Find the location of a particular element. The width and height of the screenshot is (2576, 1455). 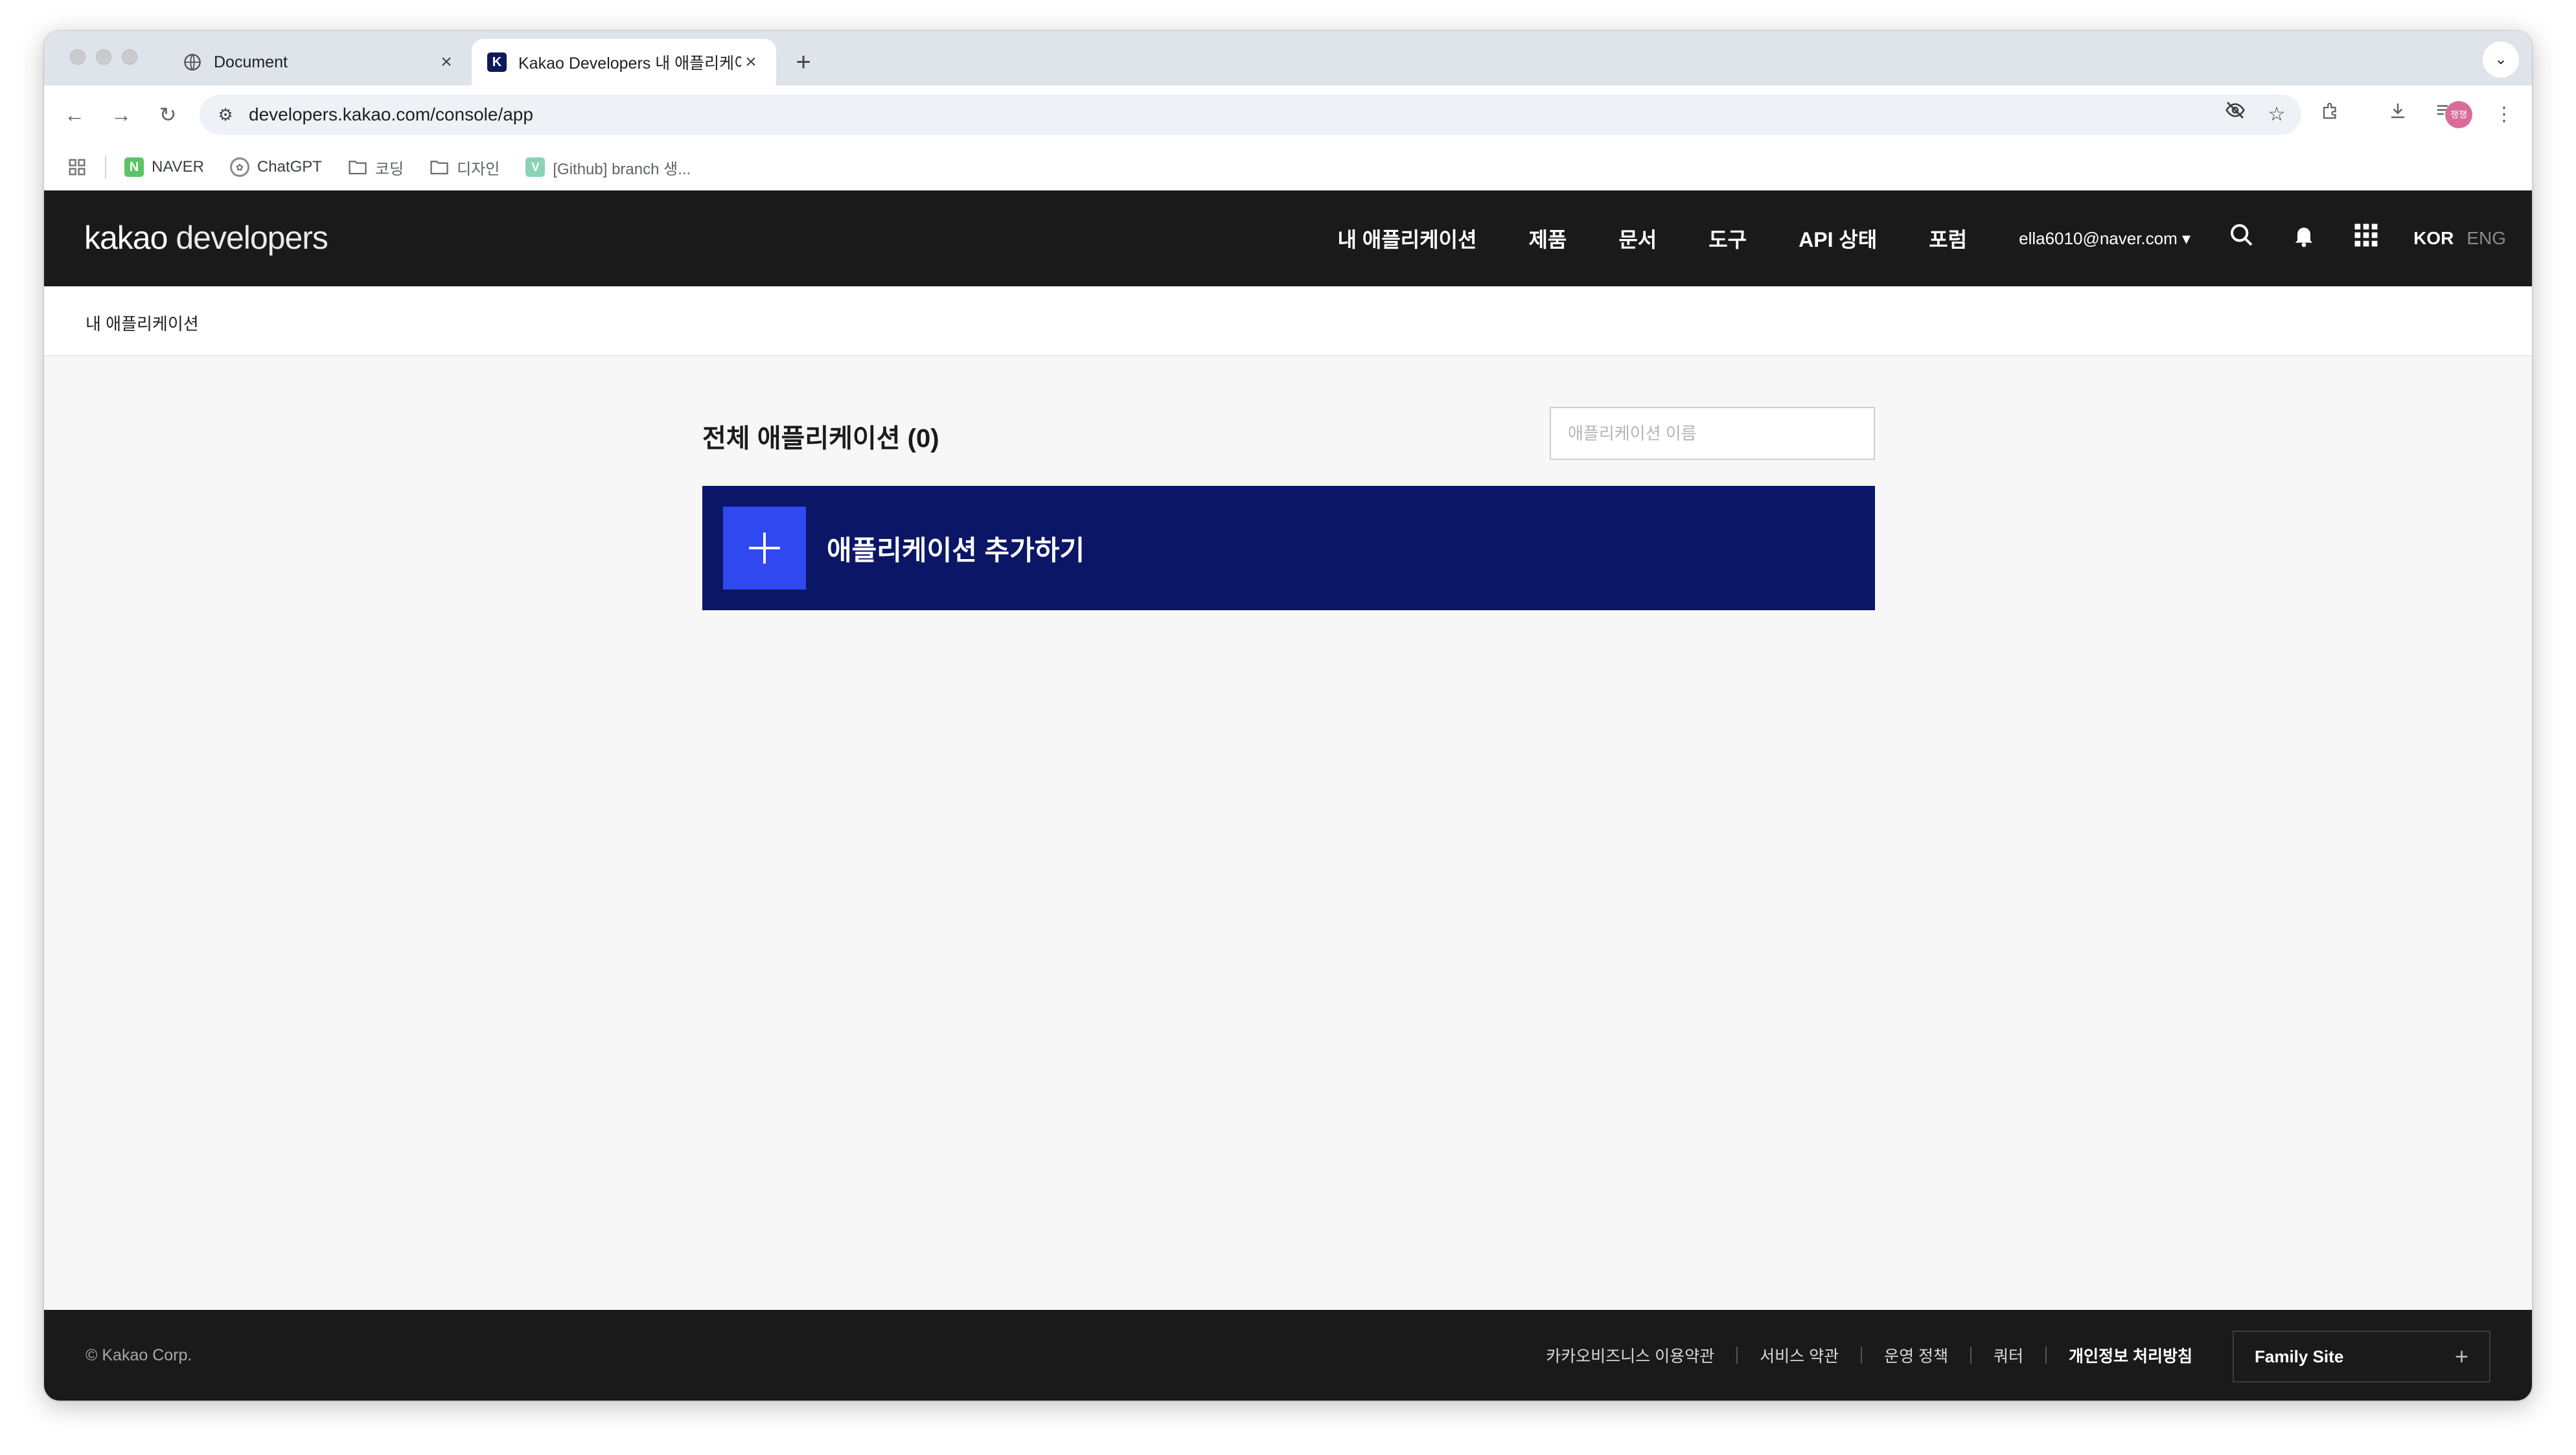

site-settings-icon: ⚙ is located at coordinates (225, 115).